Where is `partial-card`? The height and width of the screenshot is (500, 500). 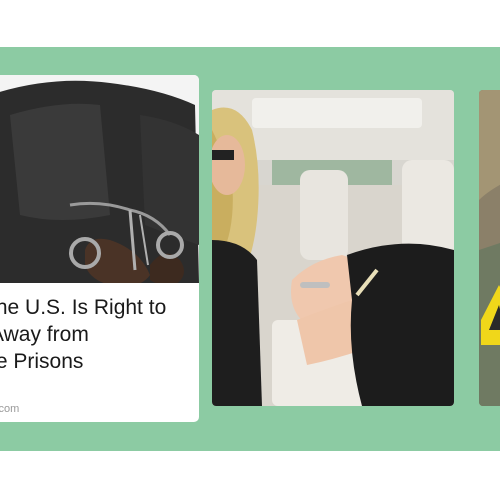 partial-card is located at coordinates (489, 248).